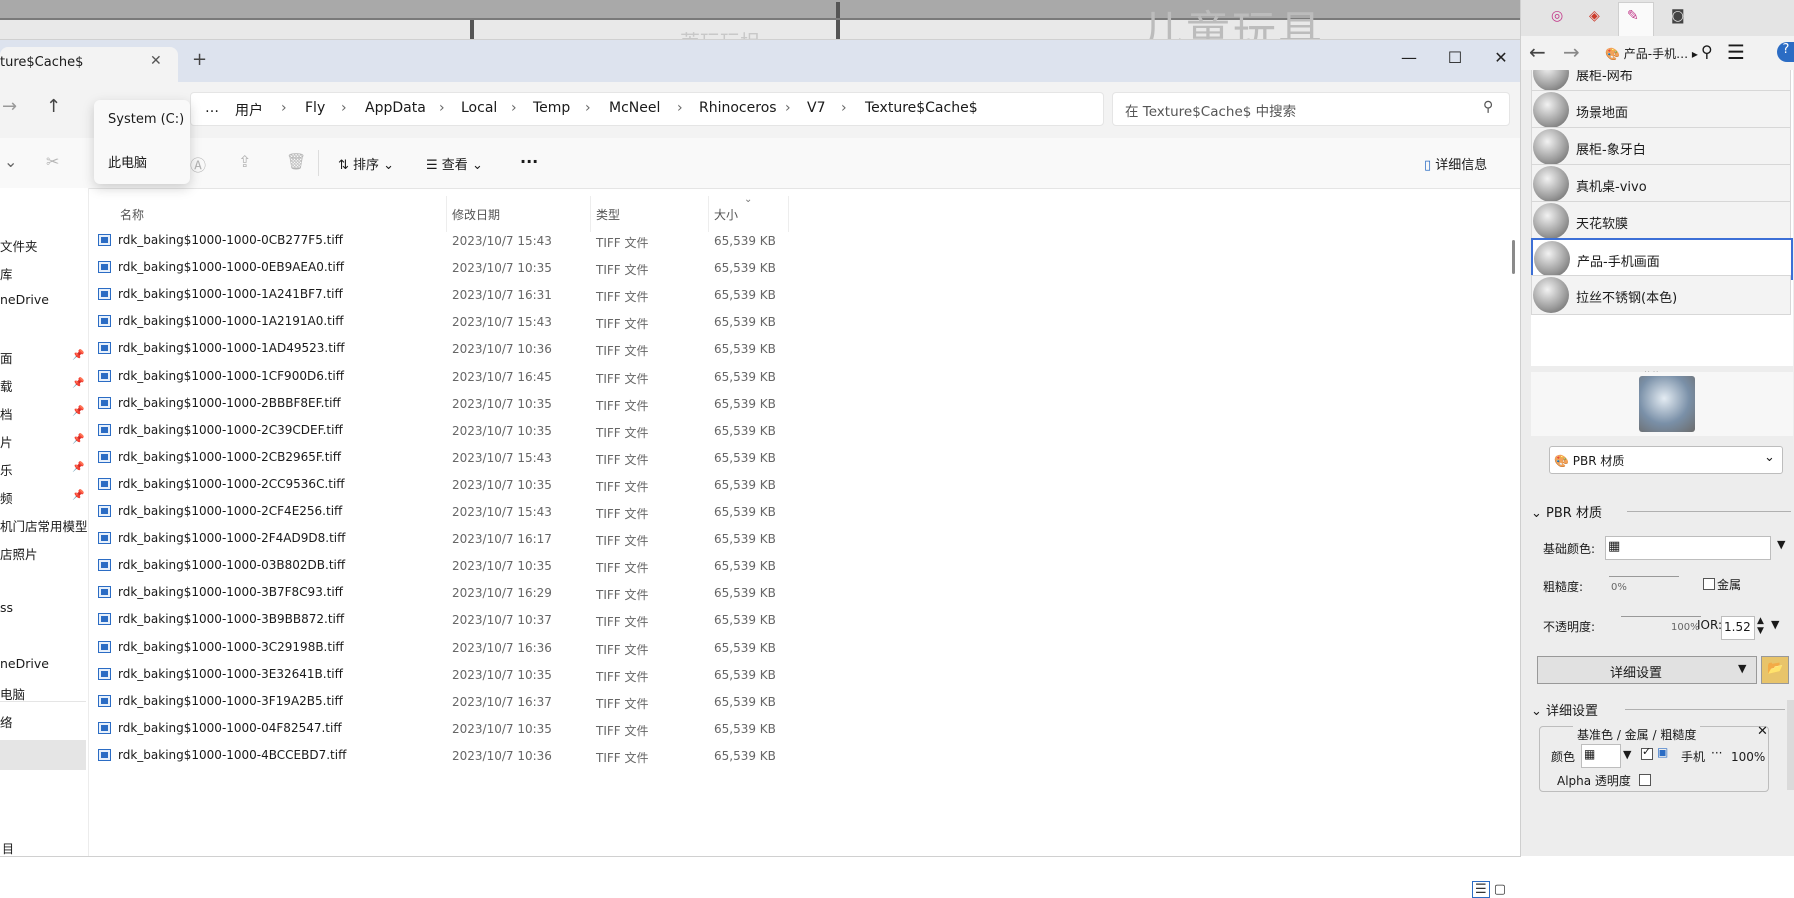 This screenshot has height=898, width=1794. What do you see at coordinates (1513, 257) in the screenshot?
I see `vertical-scrollbar` at bounding box center [1513, 257].